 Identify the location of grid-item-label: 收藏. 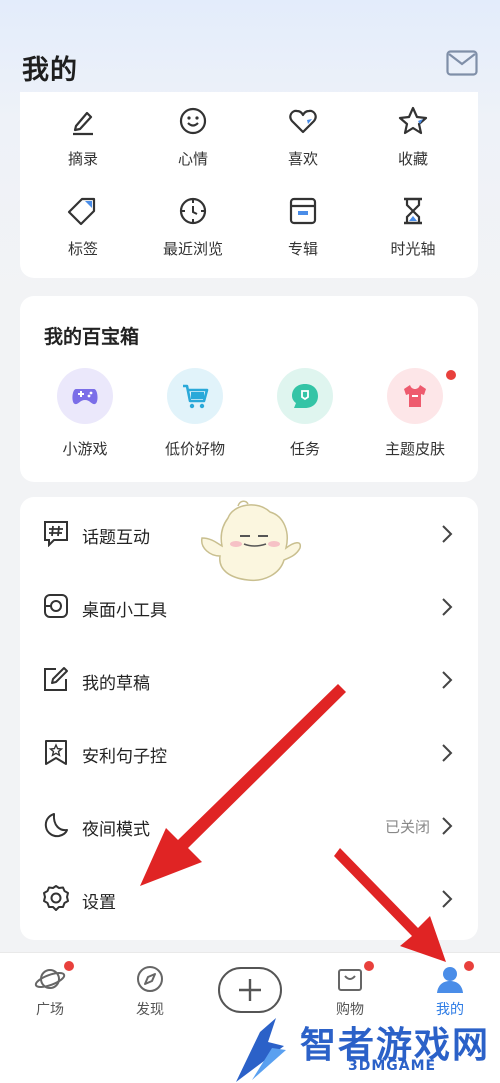
(412, 159).